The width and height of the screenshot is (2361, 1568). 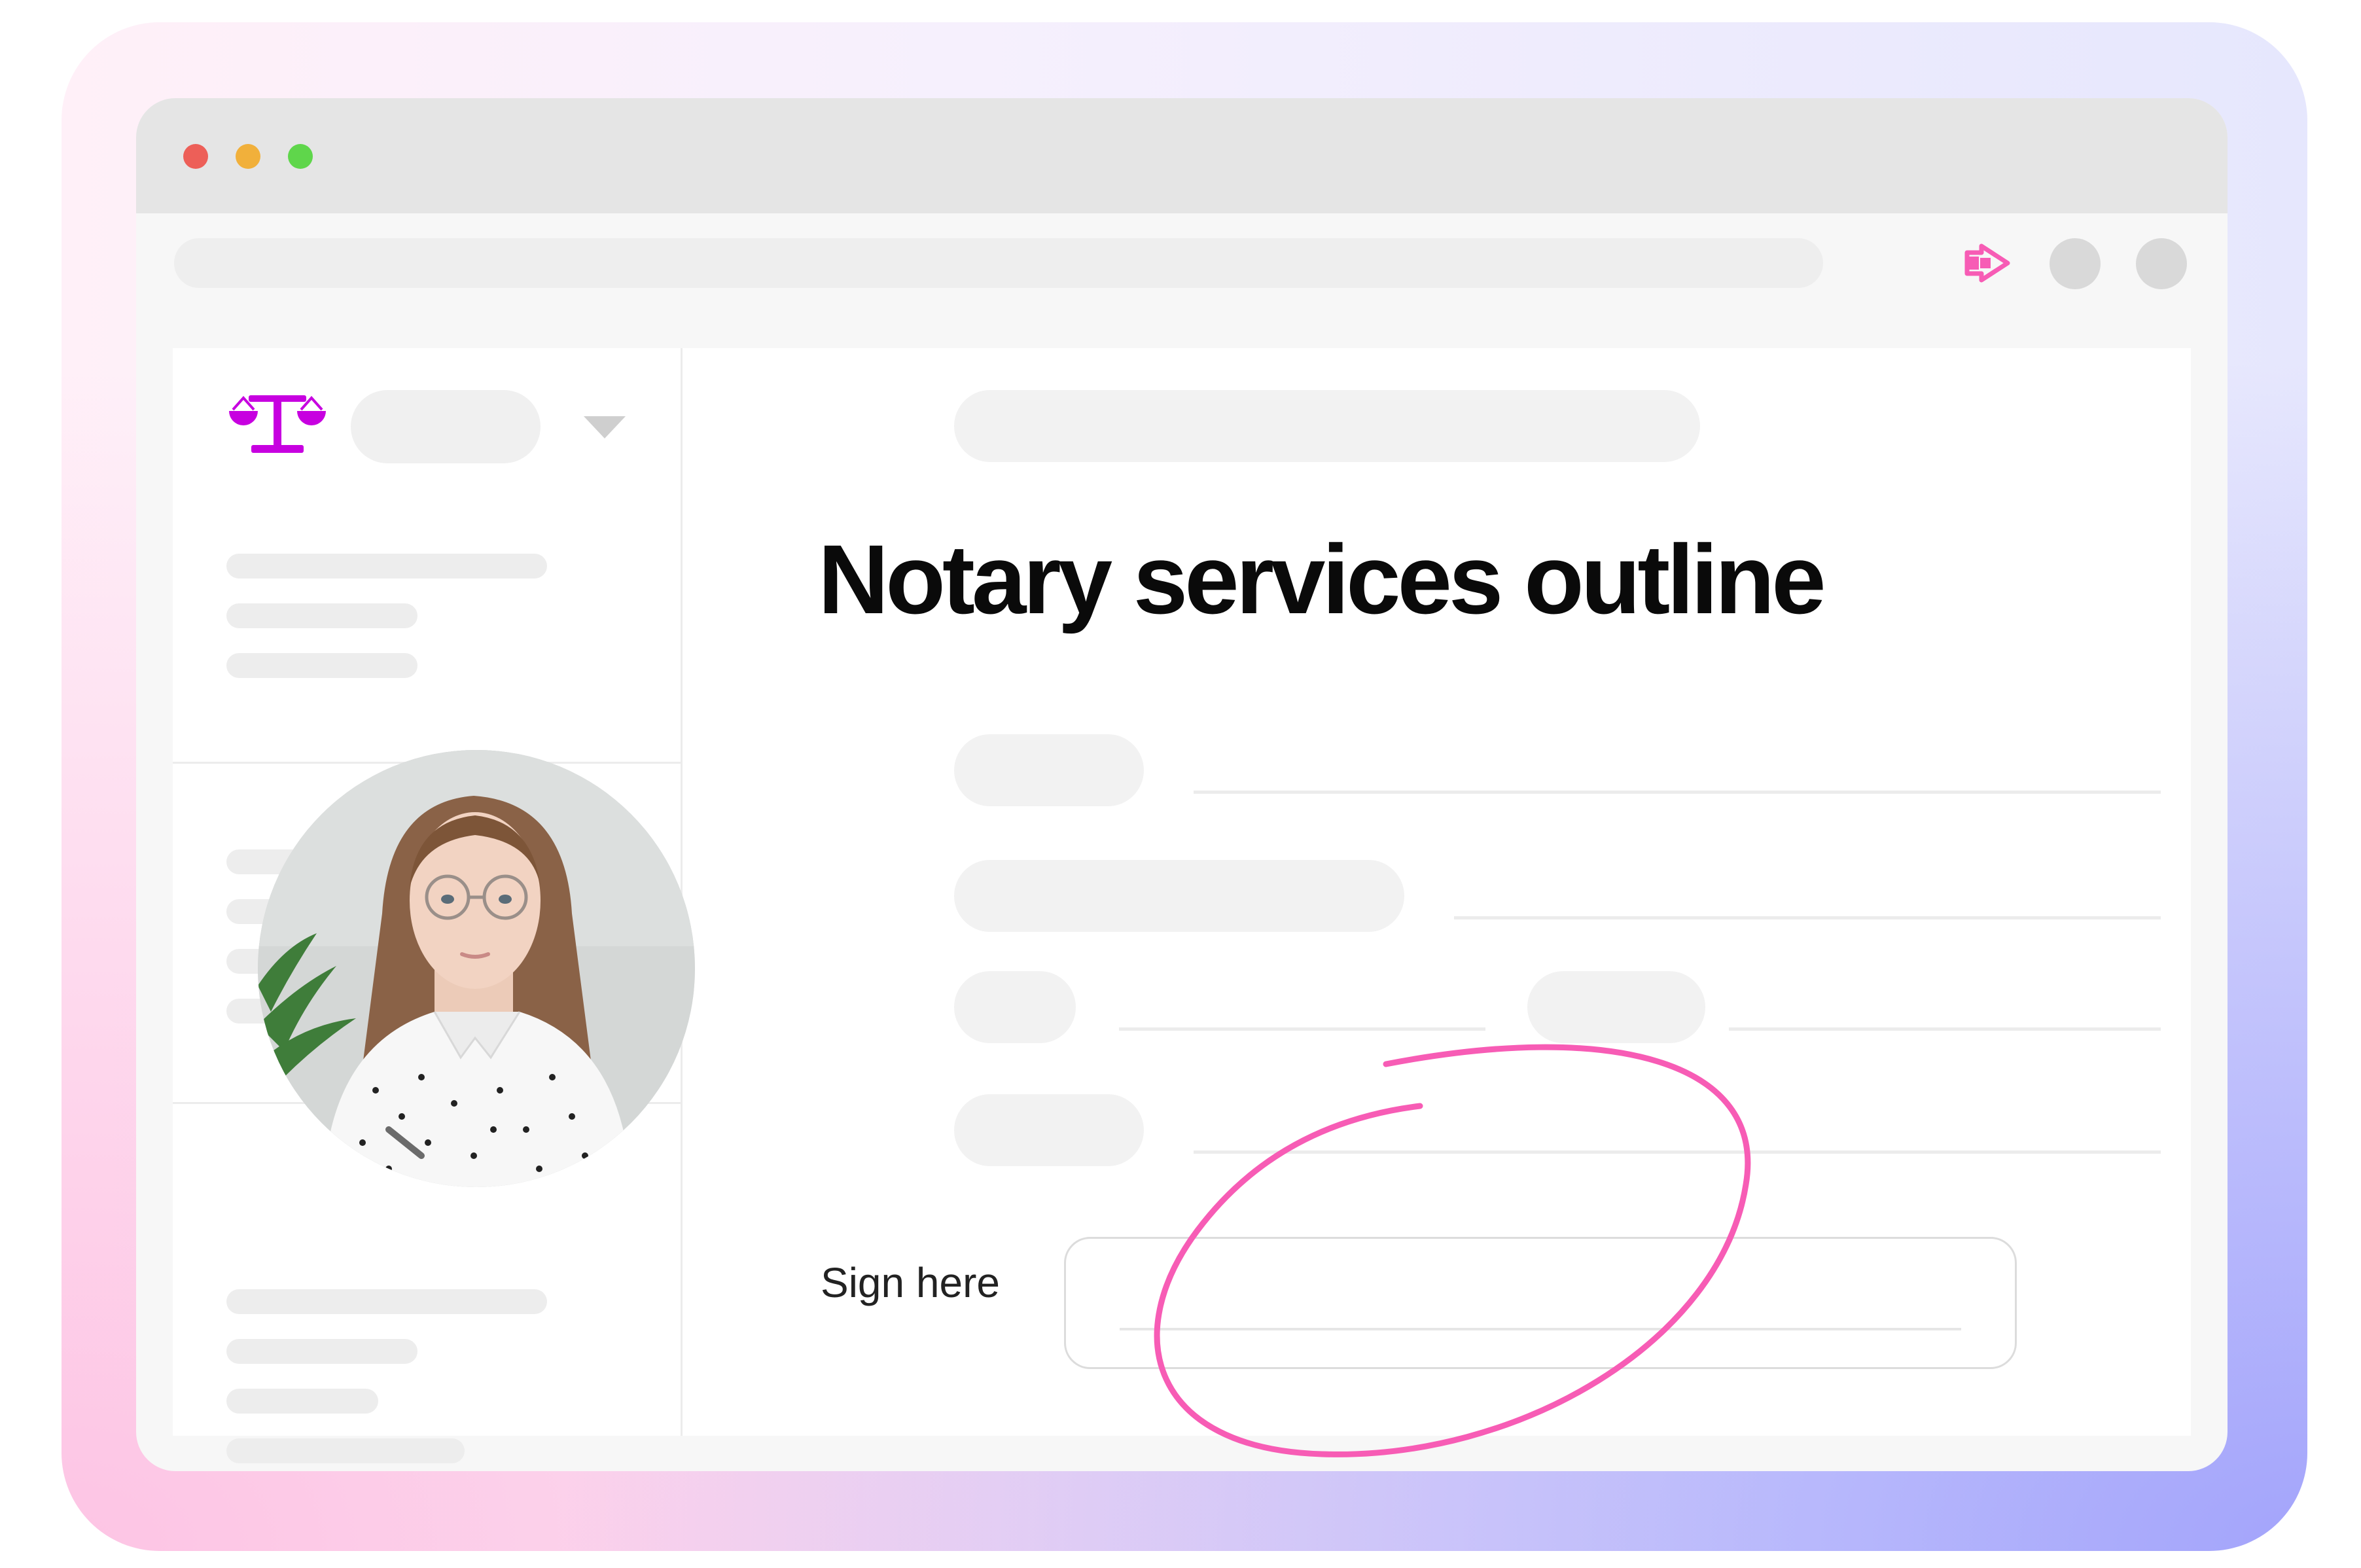 I want to click on extension-button, so click(x=1987, y=263).